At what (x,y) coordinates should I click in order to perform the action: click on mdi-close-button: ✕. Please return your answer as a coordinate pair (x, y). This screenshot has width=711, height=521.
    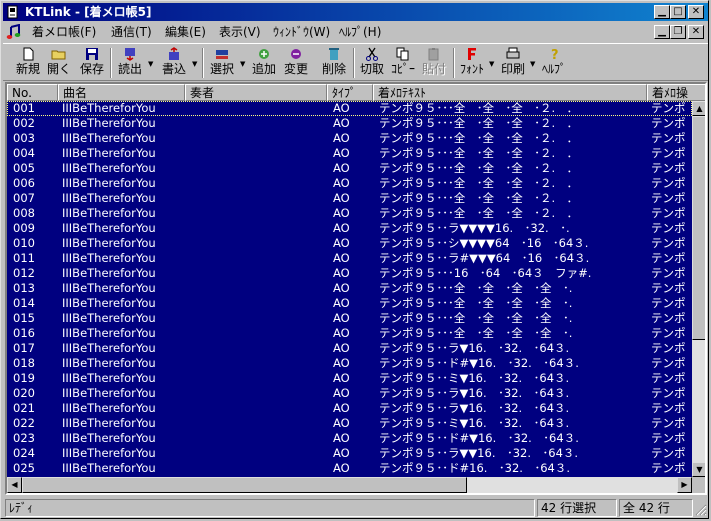
    Looking at the image, I should click on (696, 32).